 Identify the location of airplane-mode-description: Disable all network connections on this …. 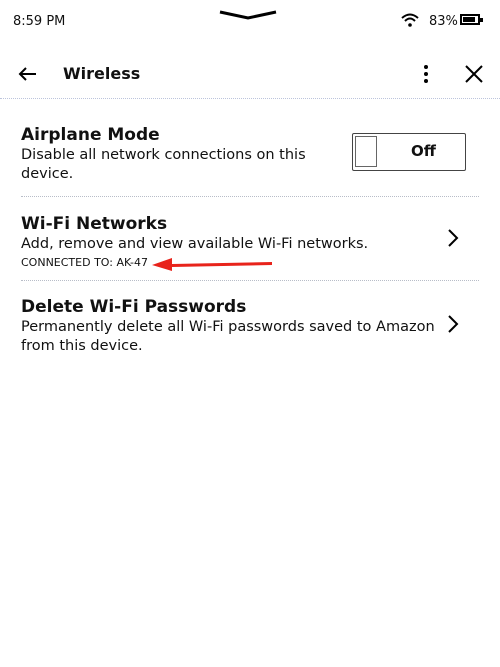
(163, 164).